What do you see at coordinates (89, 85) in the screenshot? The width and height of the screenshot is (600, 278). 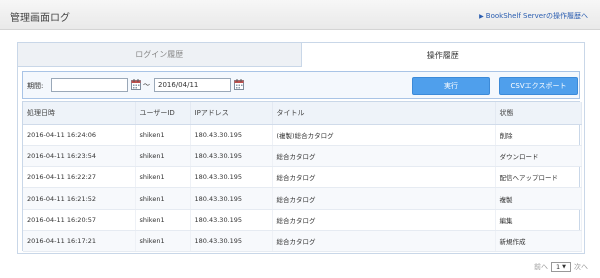 I see `date-from-input` at bounding box center [89, 85].